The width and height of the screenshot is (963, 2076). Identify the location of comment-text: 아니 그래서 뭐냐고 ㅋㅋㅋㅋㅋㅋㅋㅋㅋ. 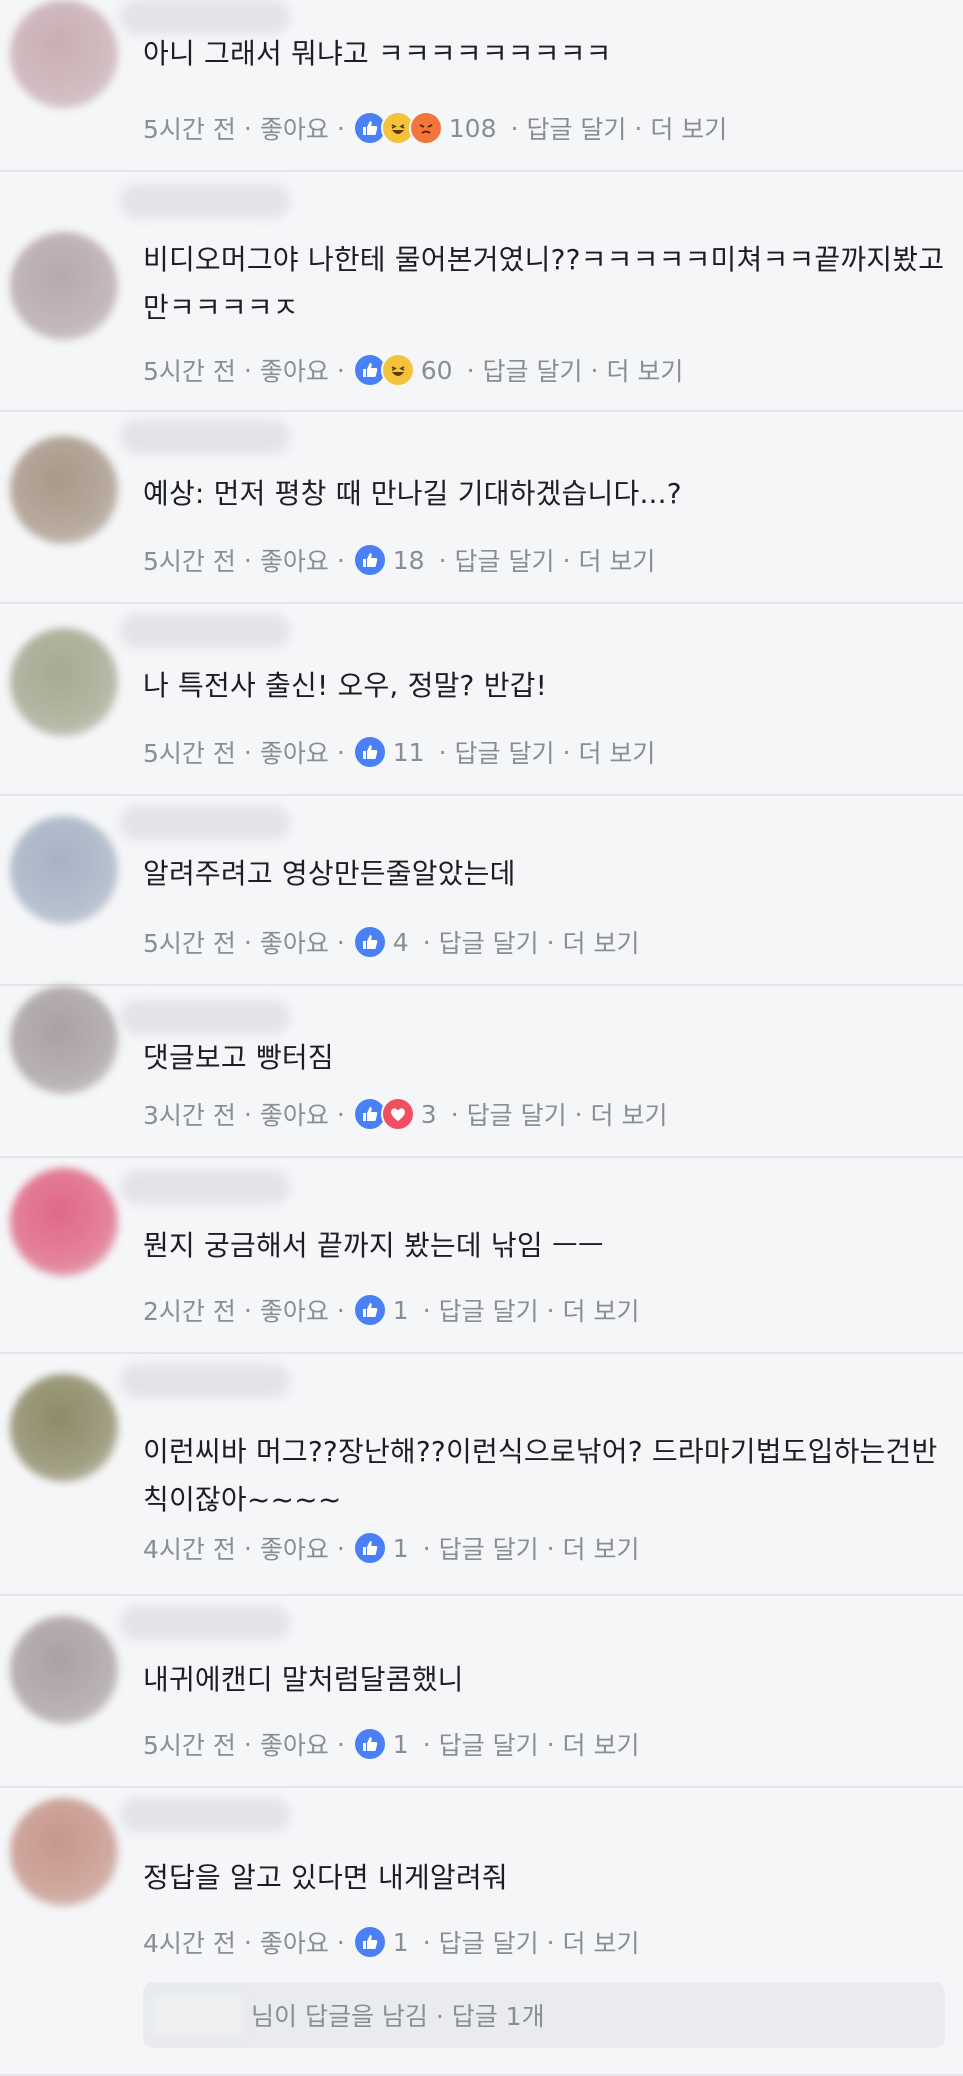
(377, 53).